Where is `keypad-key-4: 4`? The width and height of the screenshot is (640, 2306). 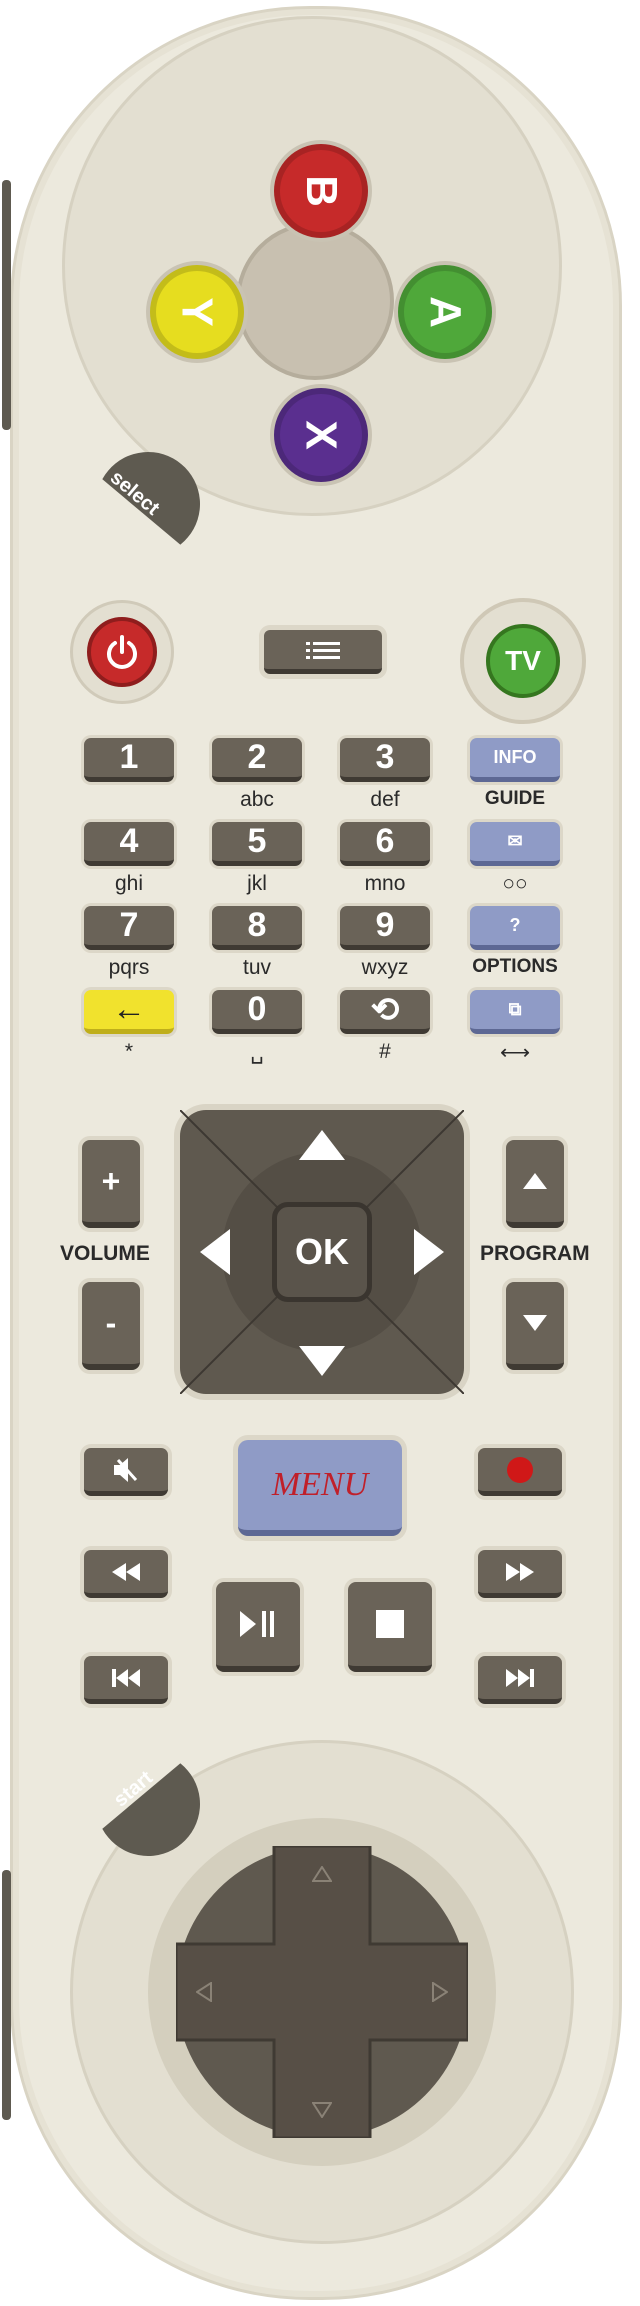
keypad-key-4: 4 is located at coordinates (129, 844).